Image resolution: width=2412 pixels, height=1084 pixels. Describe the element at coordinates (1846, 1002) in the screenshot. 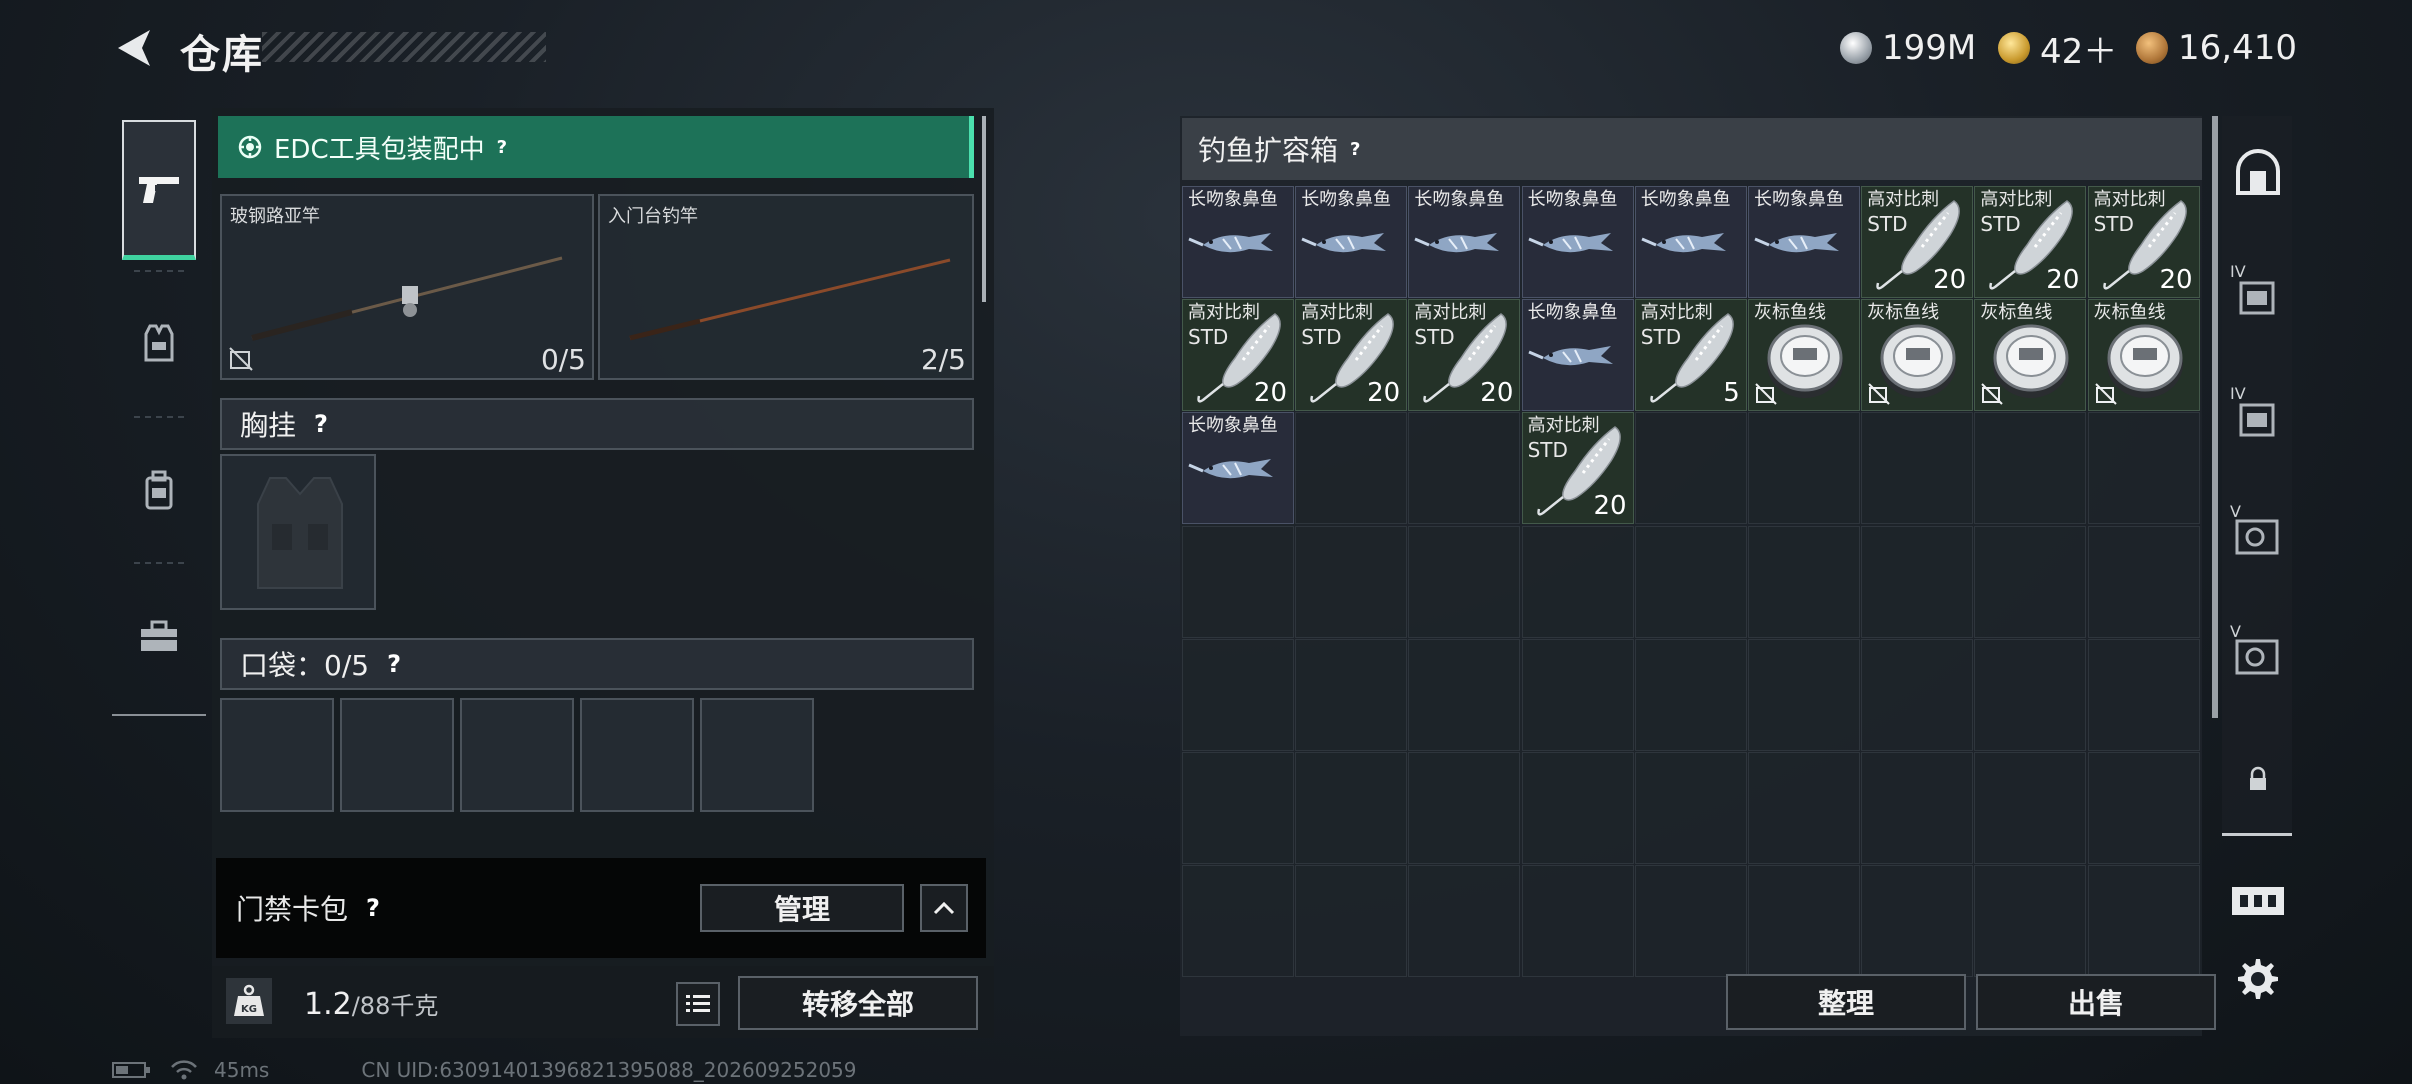

I see `sort-button: 整理` at that location.